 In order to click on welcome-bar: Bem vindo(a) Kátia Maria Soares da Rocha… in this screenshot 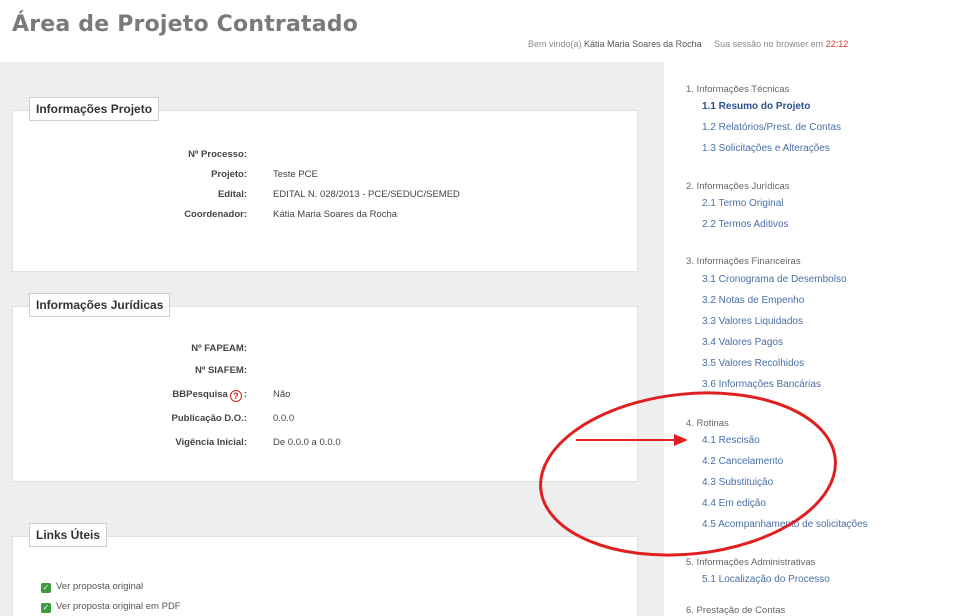, I will do `click(688, 44)`.